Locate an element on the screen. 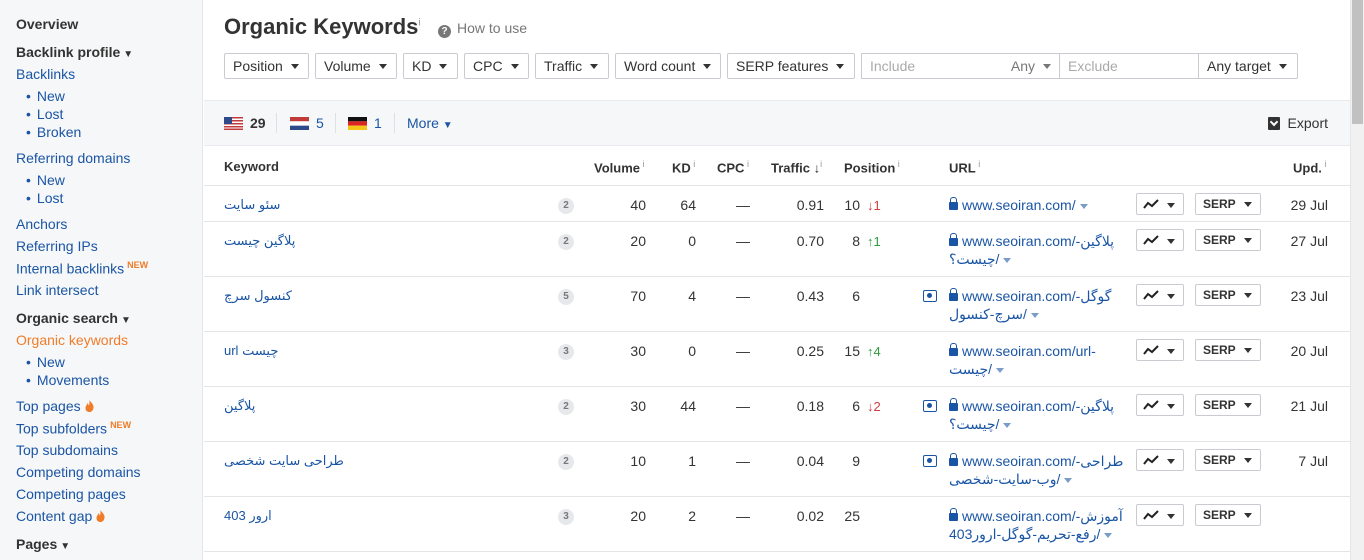 This screenshot has width=1364, height=560. country-count-nl: 5 is located at coordinates (320, 123).